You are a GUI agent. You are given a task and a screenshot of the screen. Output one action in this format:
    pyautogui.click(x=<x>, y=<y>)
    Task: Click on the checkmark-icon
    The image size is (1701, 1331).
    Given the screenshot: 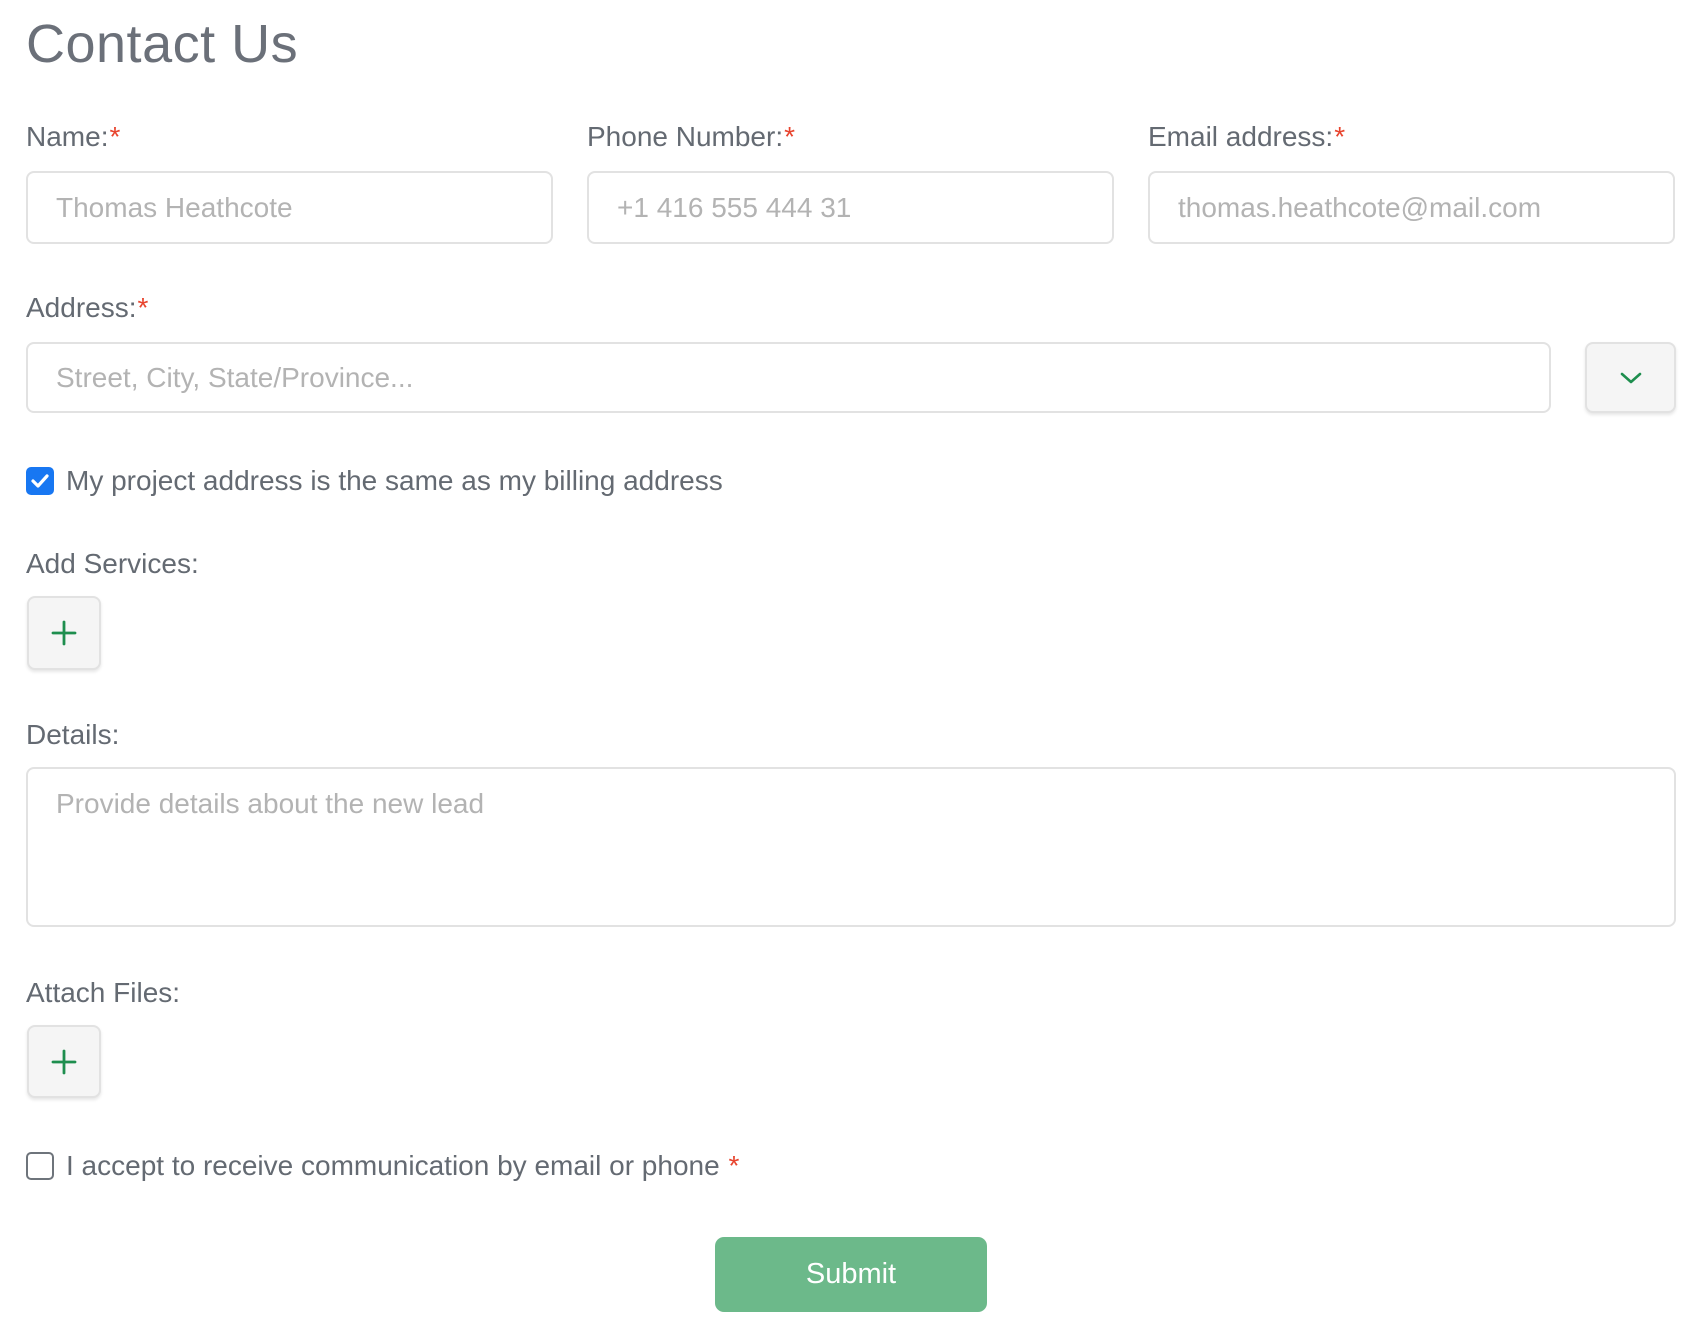 What is the action you would take?
    pyautogui.click(x=40, y=481)
    